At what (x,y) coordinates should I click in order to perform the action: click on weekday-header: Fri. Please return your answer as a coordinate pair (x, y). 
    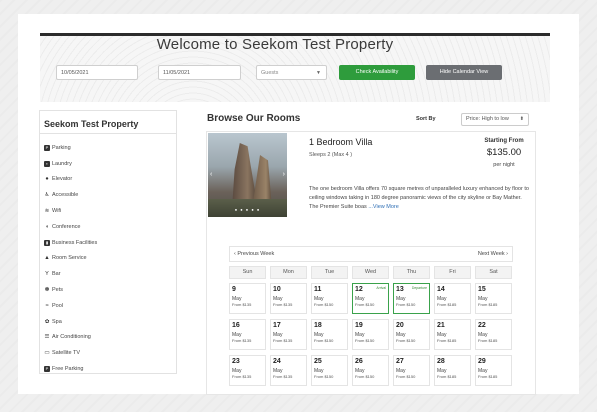
    Looking at the image, I should click on (452, 272).